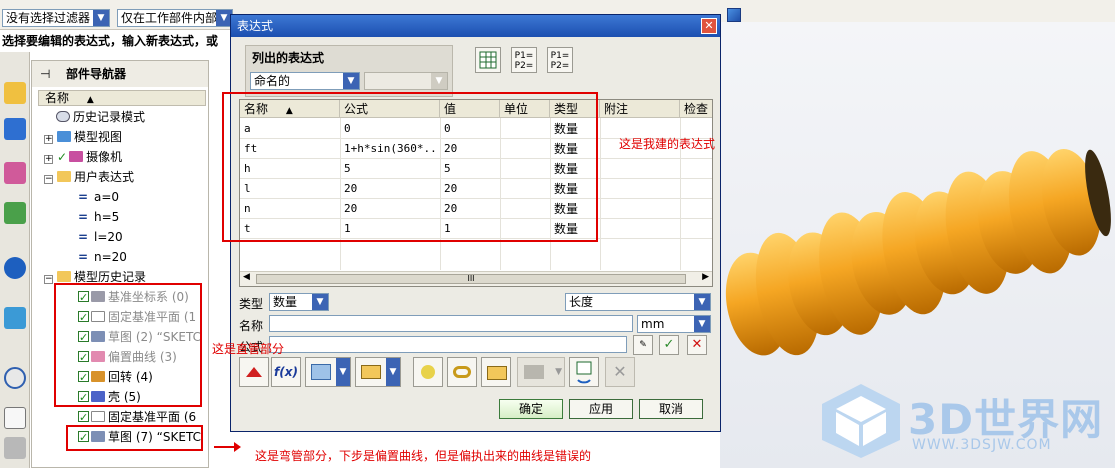  What do you see at coordinates (98, 197) in the screenshot?
I see `nav-item-expression-a: = a=0` at bounding box center [98, 197].